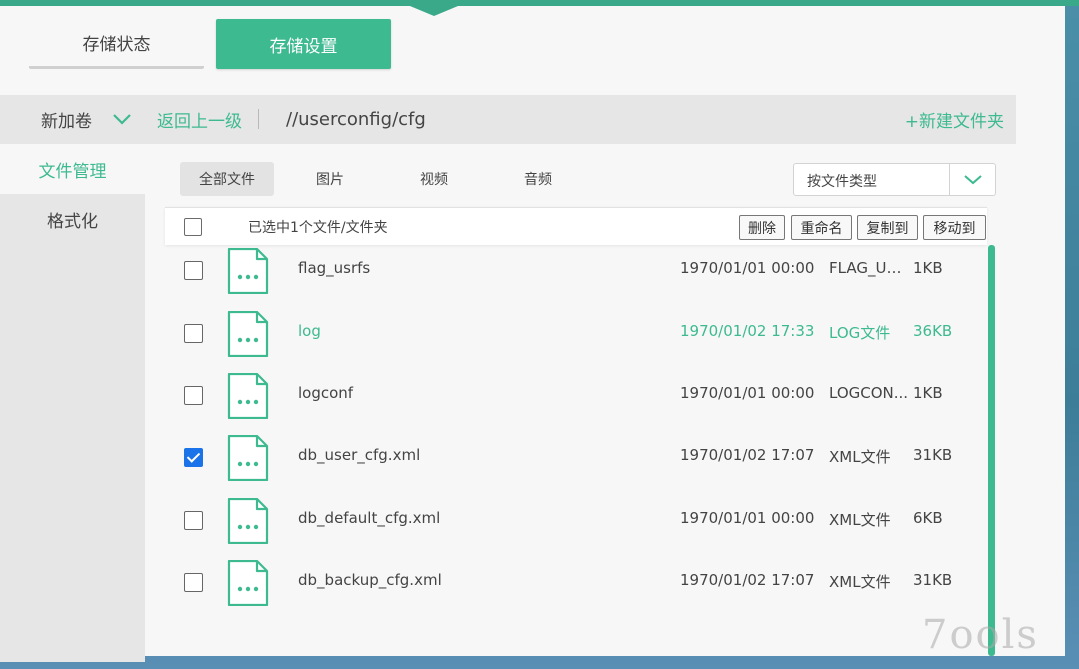  I want to click on sort-select-value: 按文件类型, so click(842, 182).